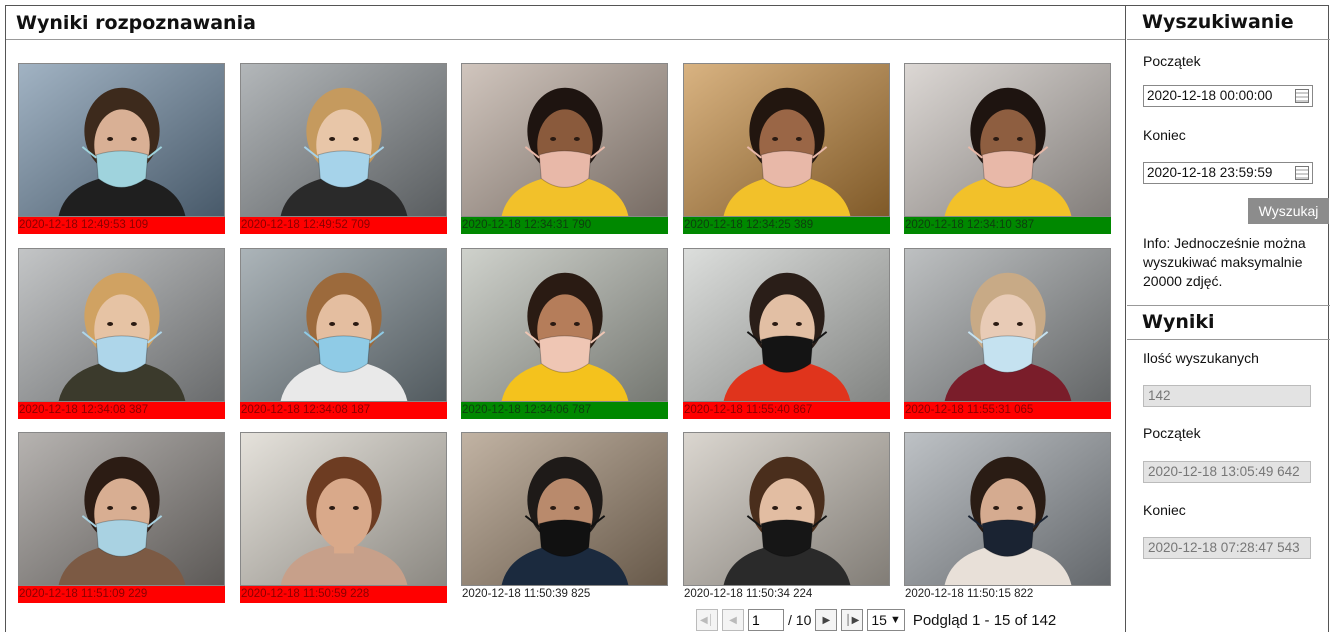 This screenshot has height=632, width=1334. Describe the element at coordinates (121, 410) in the screenshot. I see `capture-timestamp: 2020-12-18 12:34:08 387` at that location.